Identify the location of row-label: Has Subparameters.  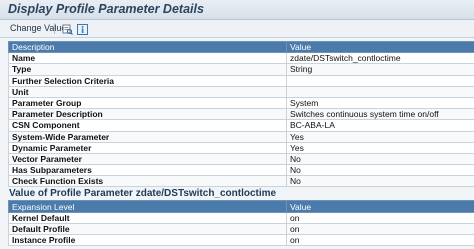
(147, 170).